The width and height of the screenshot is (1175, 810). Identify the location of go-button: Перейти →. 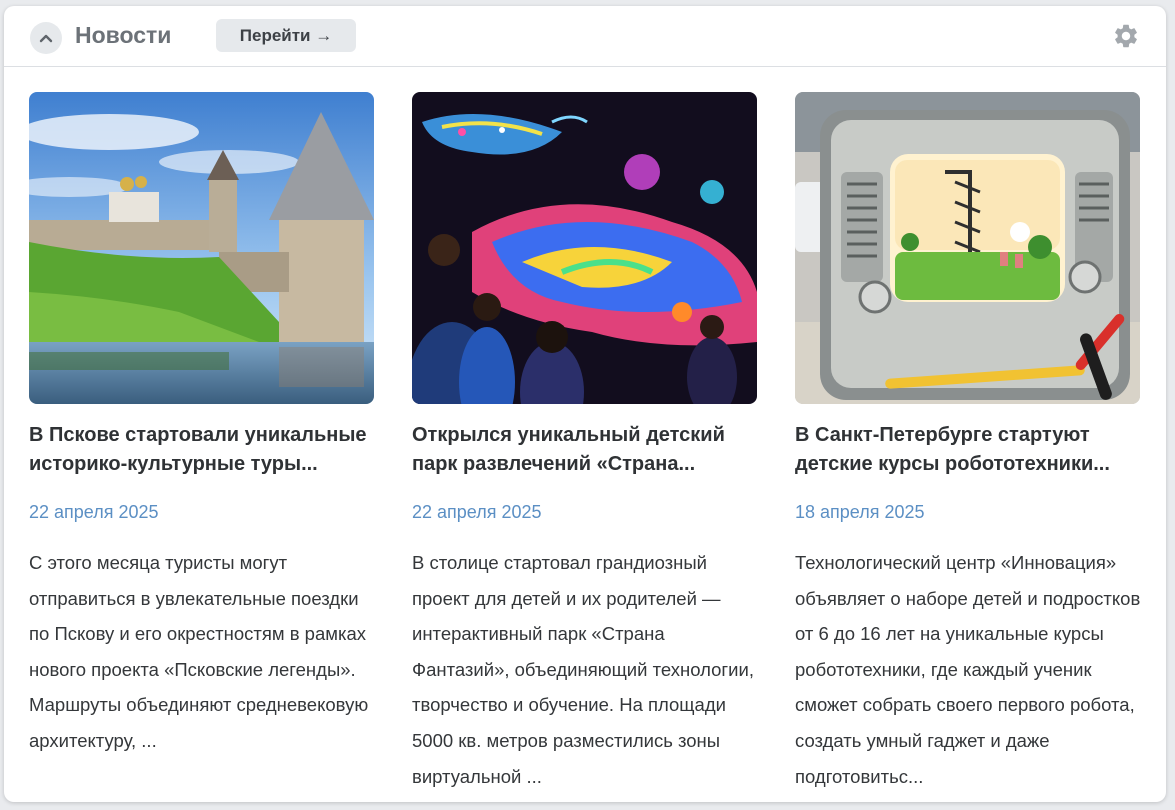
(286, 35).